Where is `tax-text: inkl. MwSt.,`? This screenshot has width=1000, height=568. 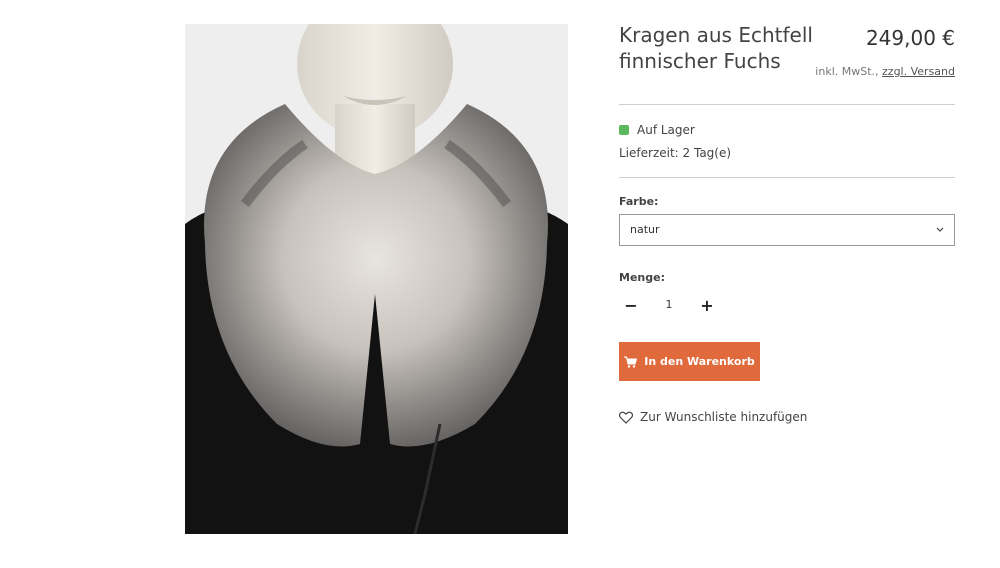
tax-text: inkl. MwSt., is located at coordinates (847, 71).